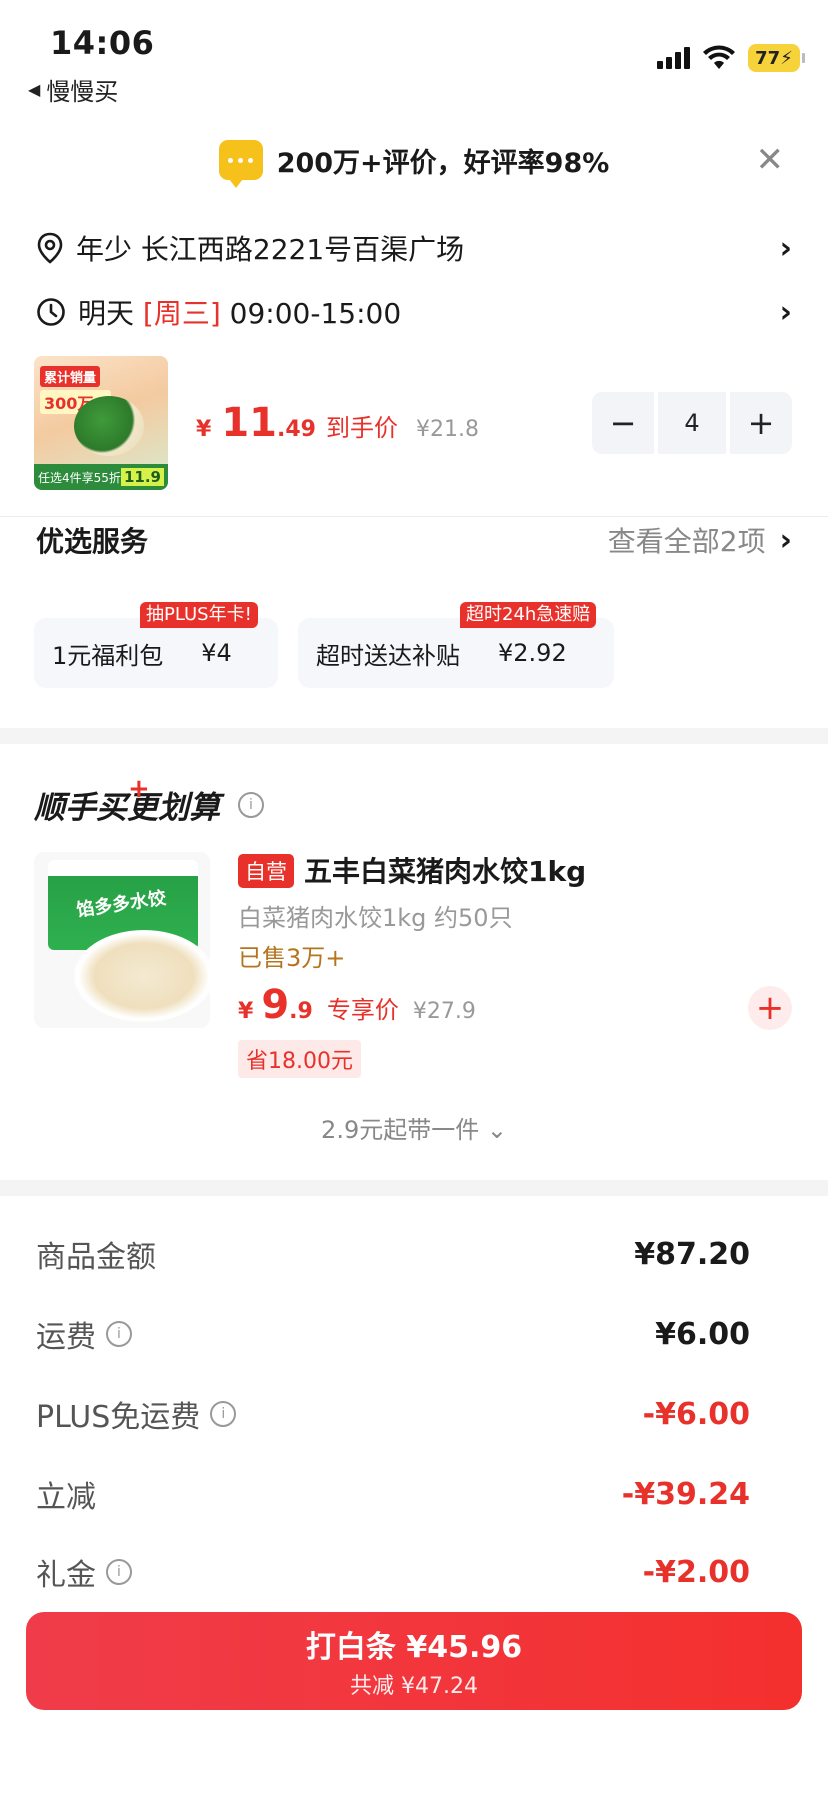  Describe the element at coordinates (393, 1334) in the screenshot. I see `summary-row-shipping: 运费 i ¥6.00` at that location.